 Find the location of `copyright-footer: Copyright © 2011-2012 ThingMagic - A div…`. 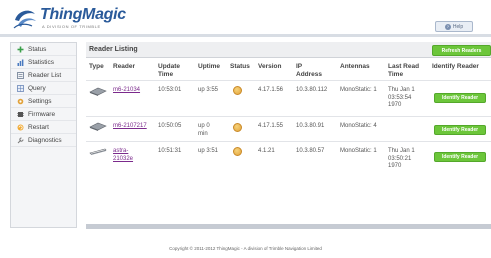

copyright-footer: Copyright © 2011-2012 ThingMagic - A div… is located at coordinates (245, 248).